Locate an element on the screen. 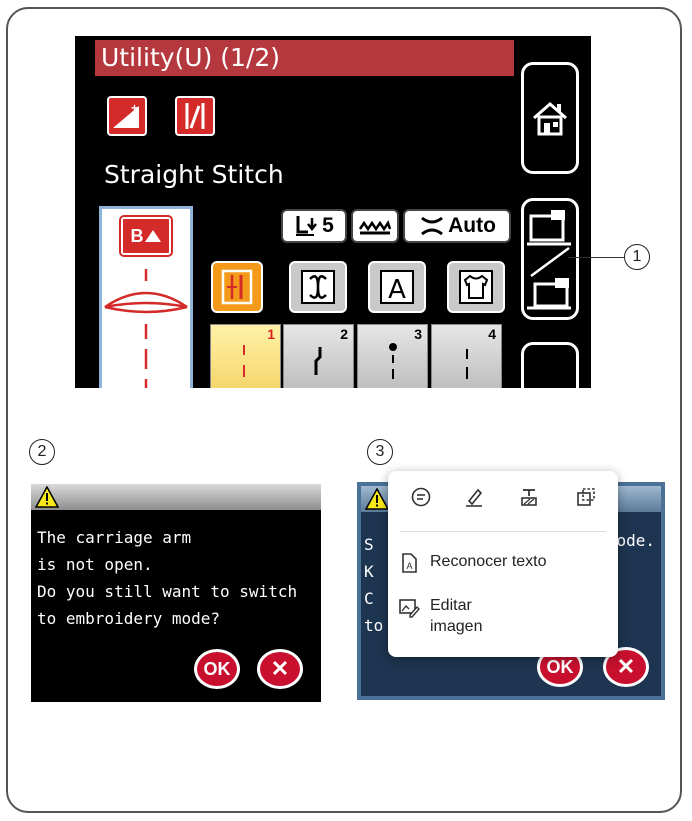  thread-tension-button: Auto is located at coordinates (457, 226).